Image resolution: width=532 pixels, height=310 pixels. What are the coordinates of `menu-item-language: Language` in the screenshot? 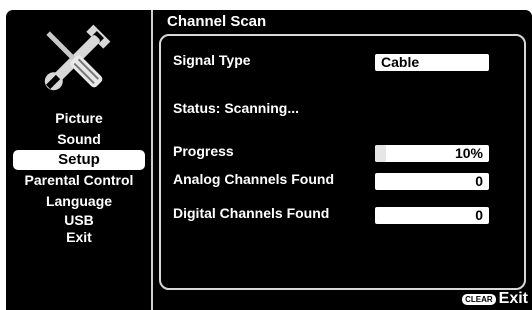 It's located at (79, 201).